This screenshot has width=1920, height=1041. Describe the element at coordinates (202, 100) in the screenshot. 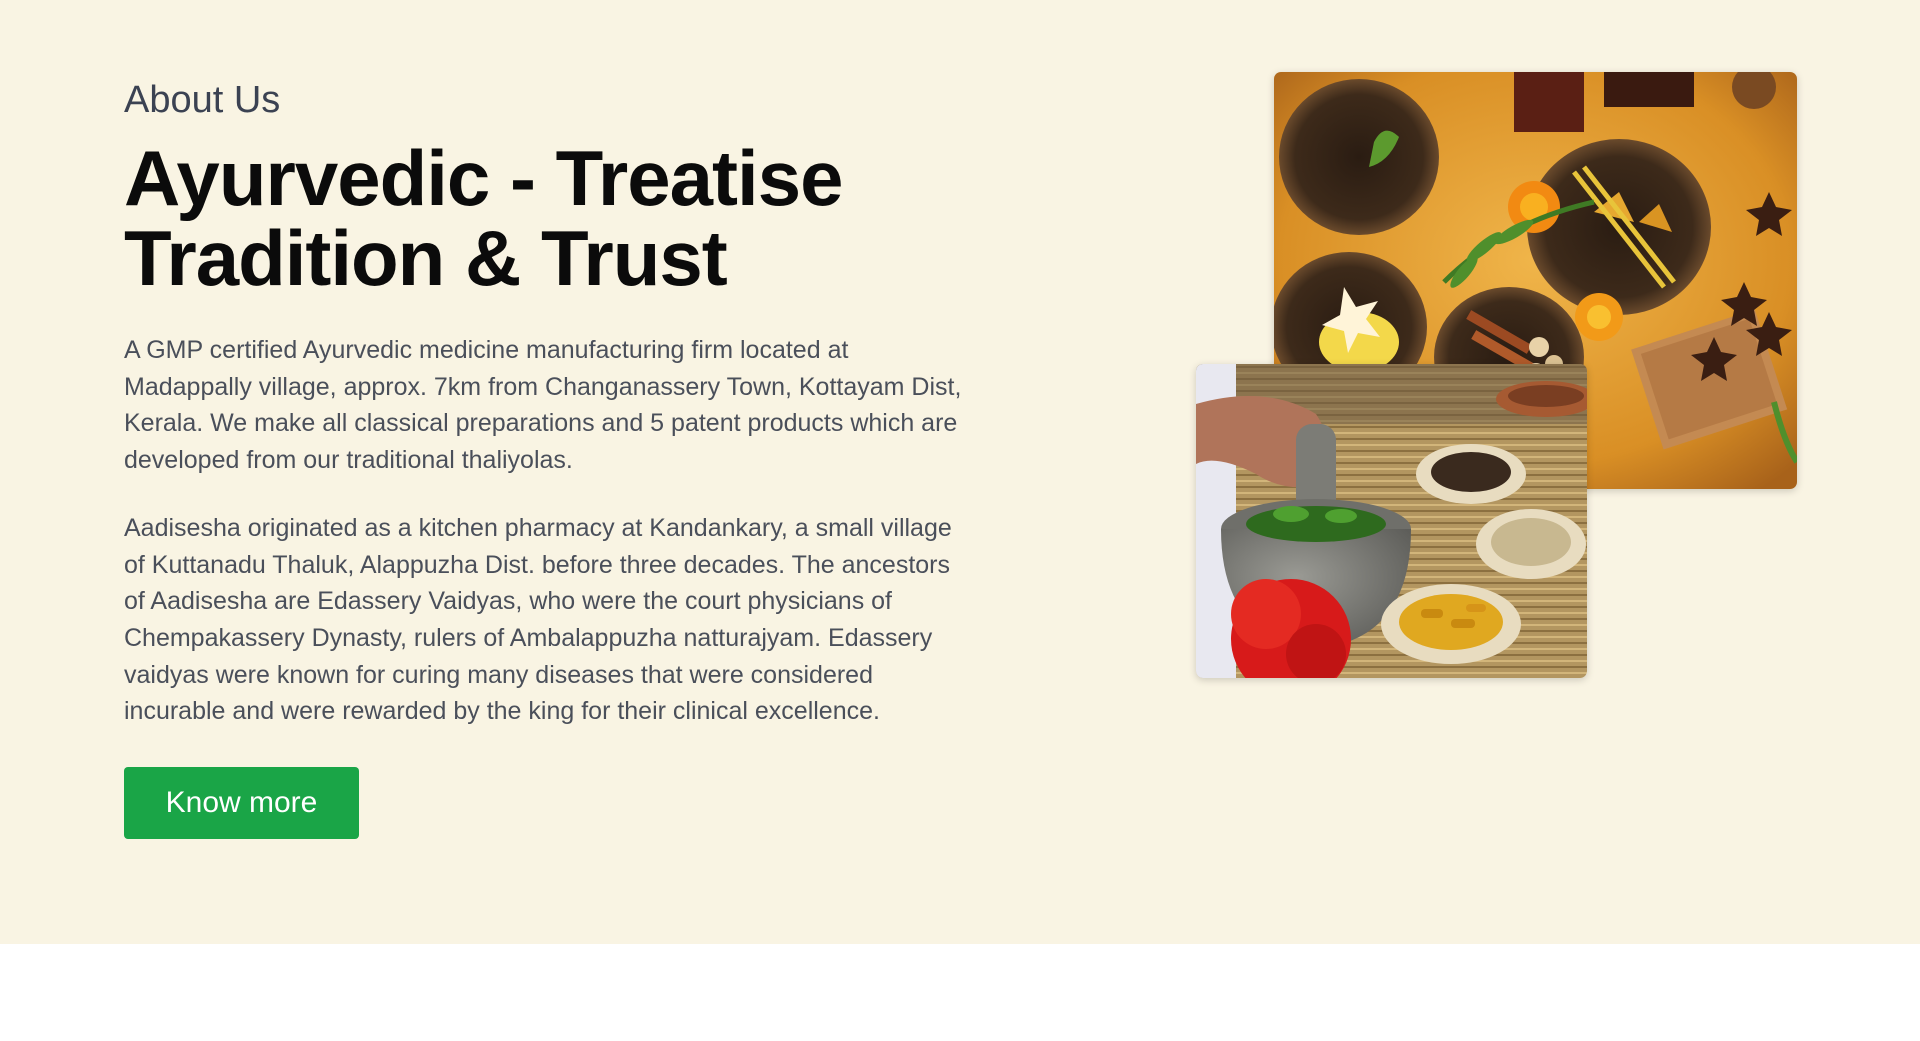

I see `section-eyebrow: About Us` at that location.